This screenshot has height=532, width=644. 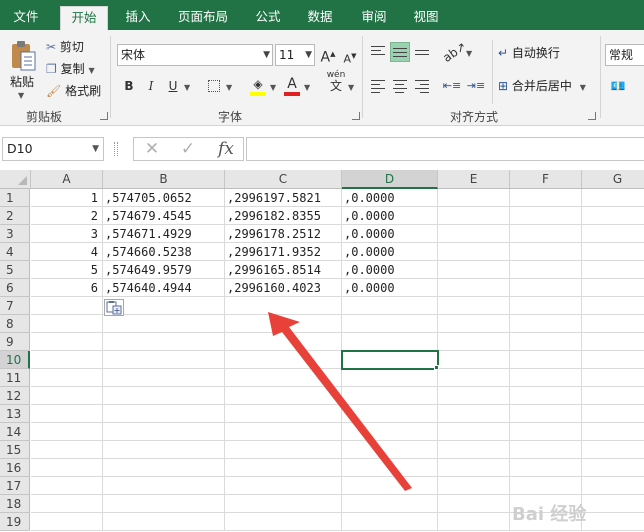 What do you see at coordinates (583, 87) in the screenshot?
I see `merge-center-dropdown-icon: ▼` at bounding box center [583, 87].